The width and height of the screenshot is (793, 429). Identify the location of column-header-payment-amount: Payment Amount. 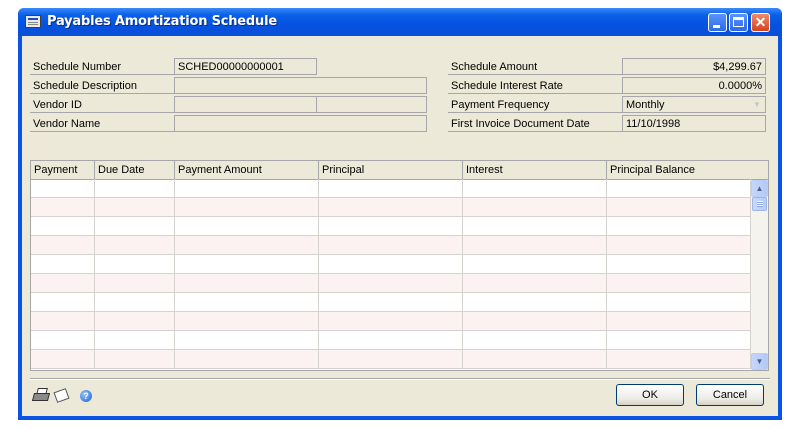
(247, 170).